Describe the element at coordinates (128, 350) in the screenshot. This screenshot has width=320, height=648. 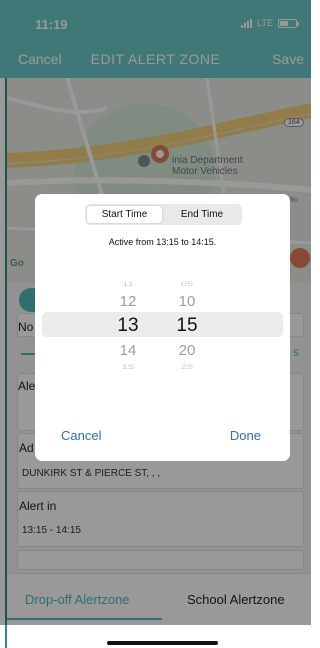
I see `hour-option: 14` at that location.